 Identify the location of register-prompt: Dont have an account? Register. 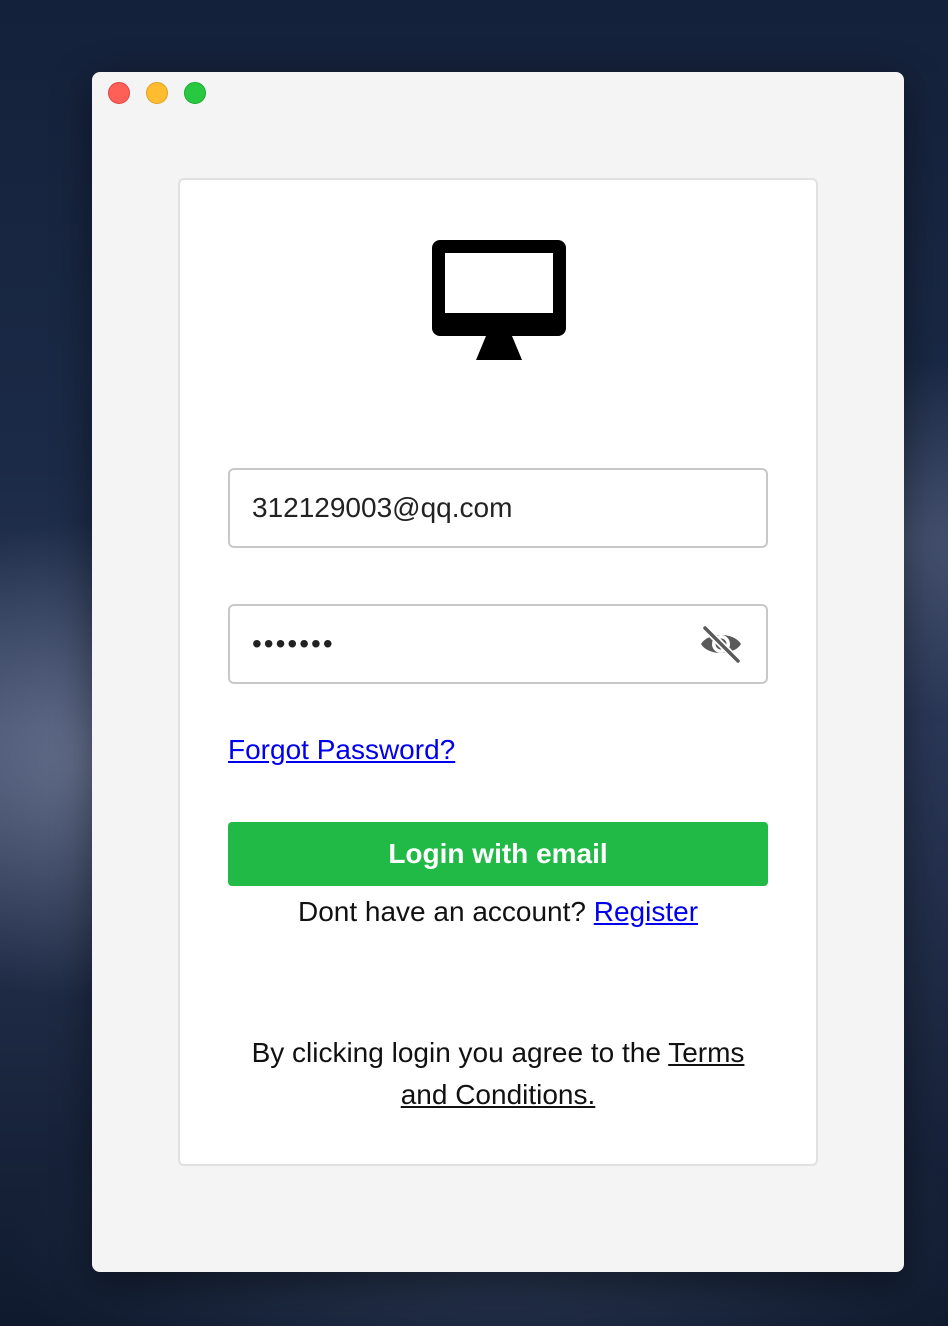
(498, 912).